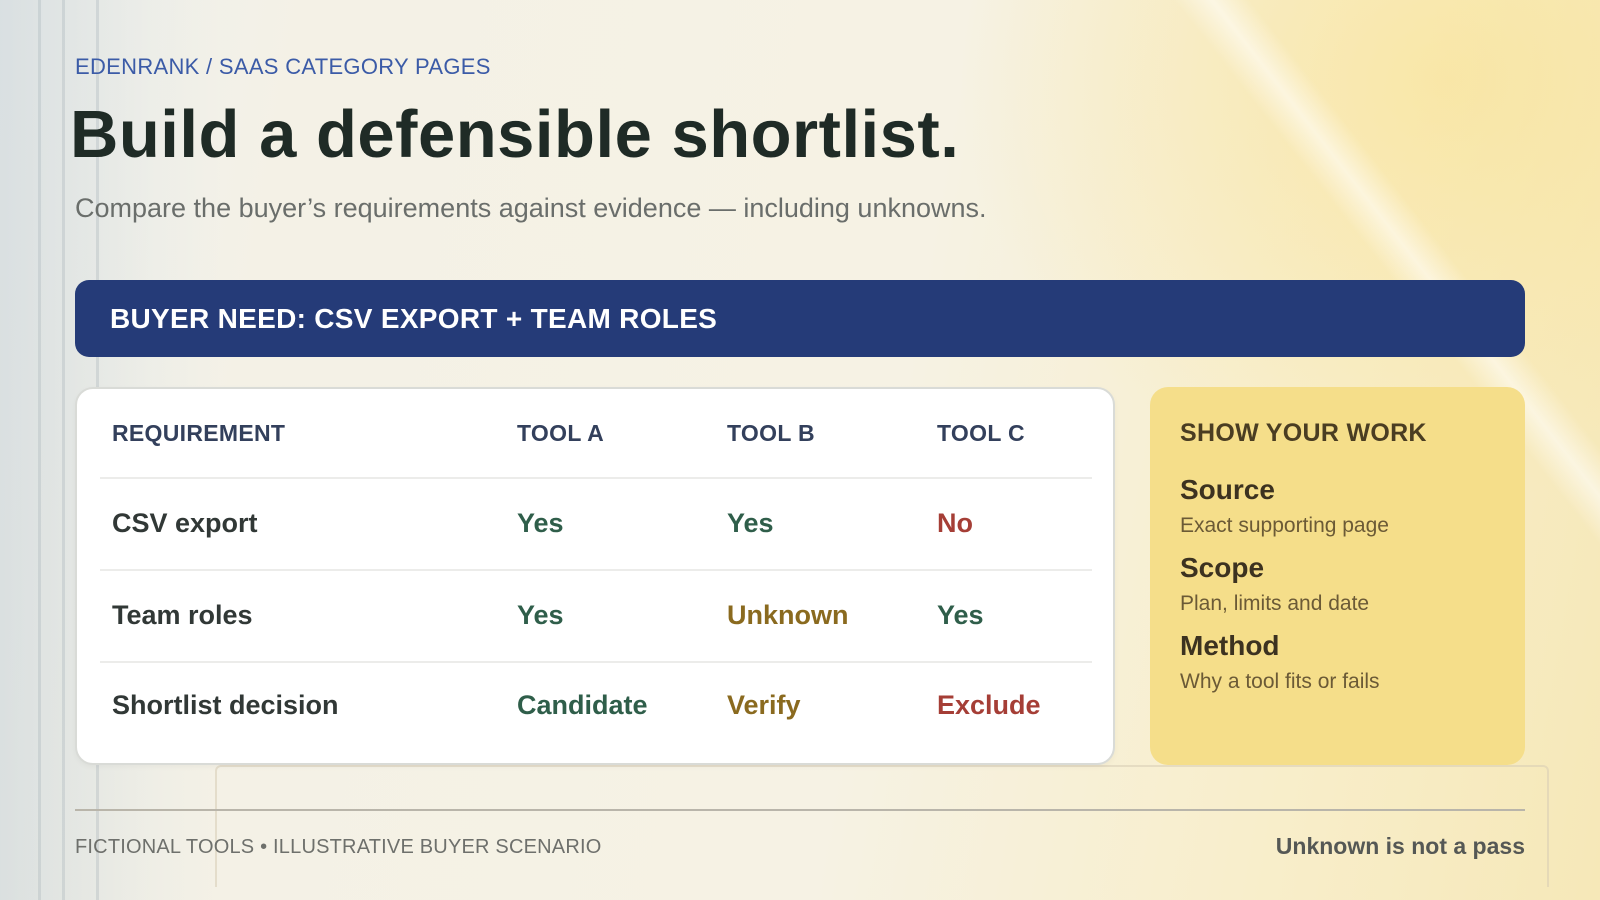 The height and width of the screenshot is (900, 1600). Describe the element at coordinates (788, 614) in the screenshot. I see `tool-b-value: Unknown` at that location.